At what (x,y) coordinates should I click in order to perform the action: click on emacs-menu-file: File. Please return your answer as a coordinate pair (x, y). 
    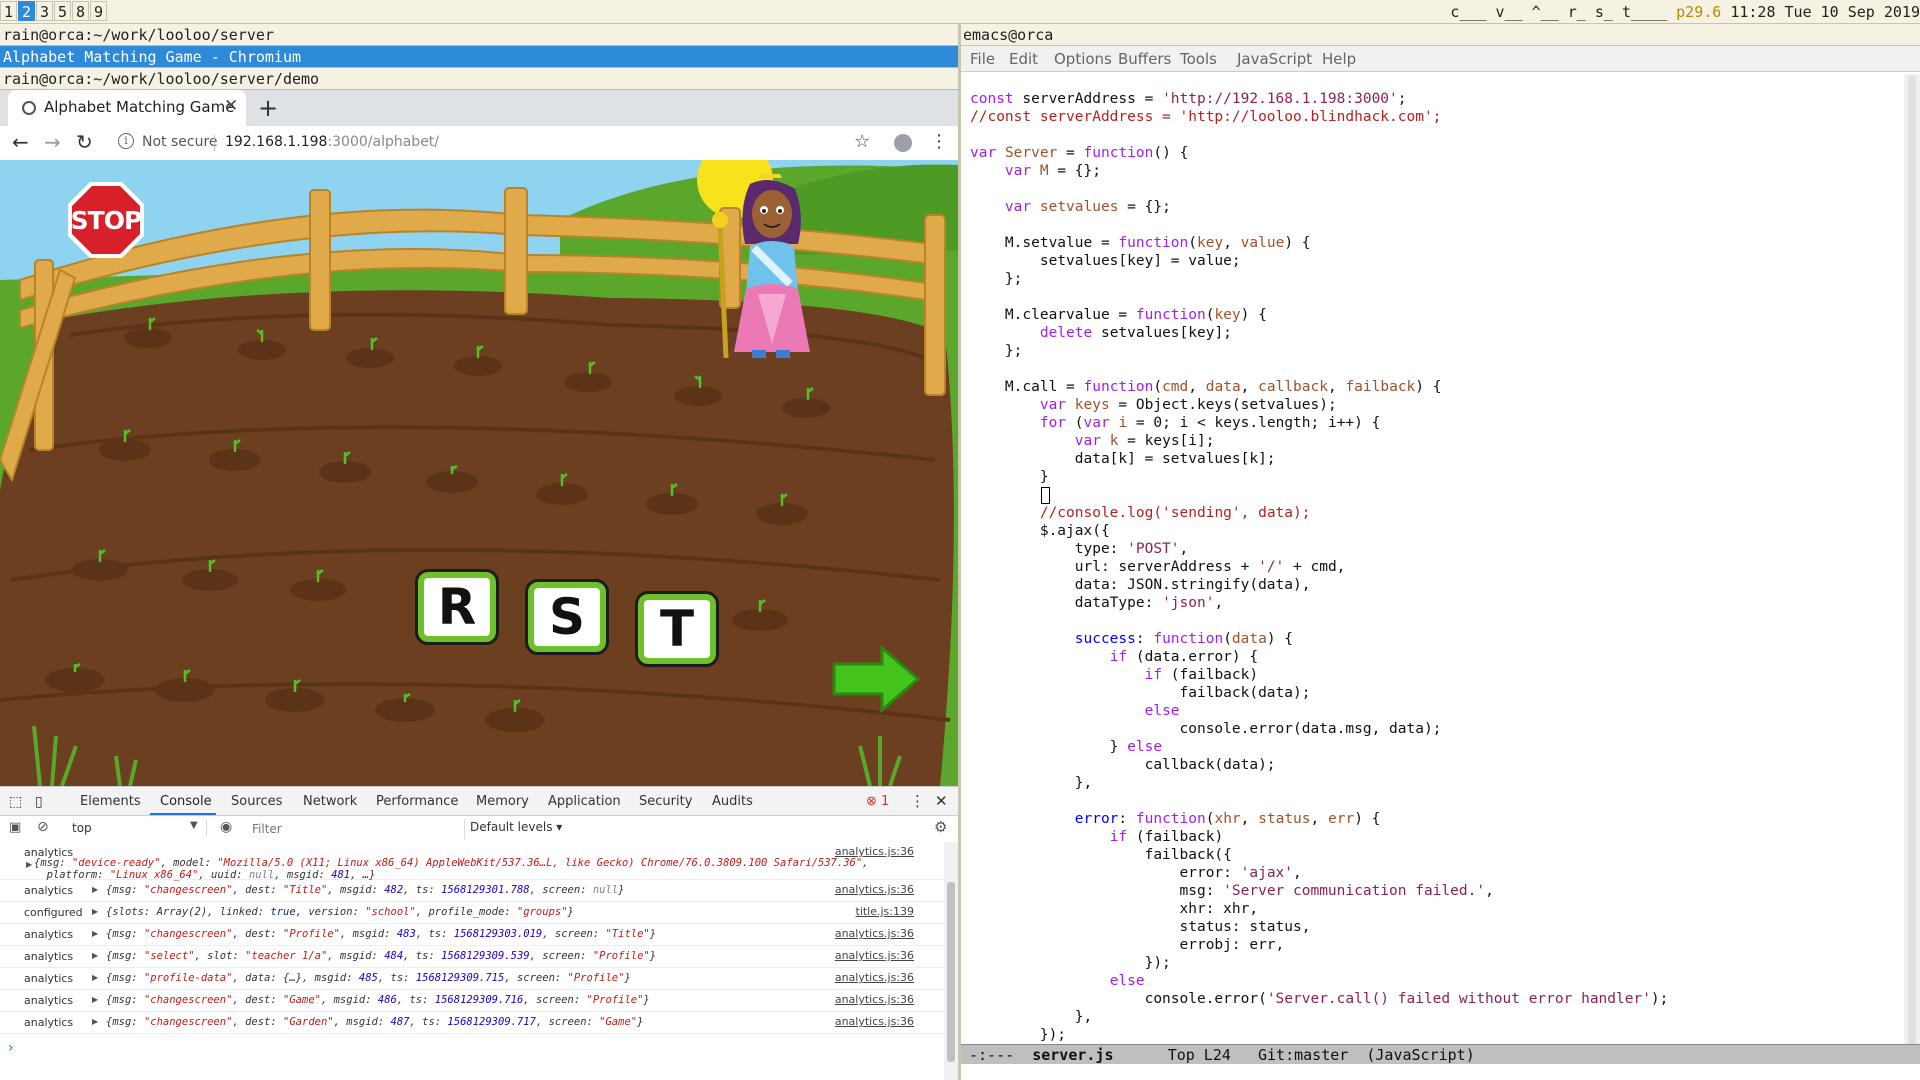
    Looking at the image, I should click on (982, 59).